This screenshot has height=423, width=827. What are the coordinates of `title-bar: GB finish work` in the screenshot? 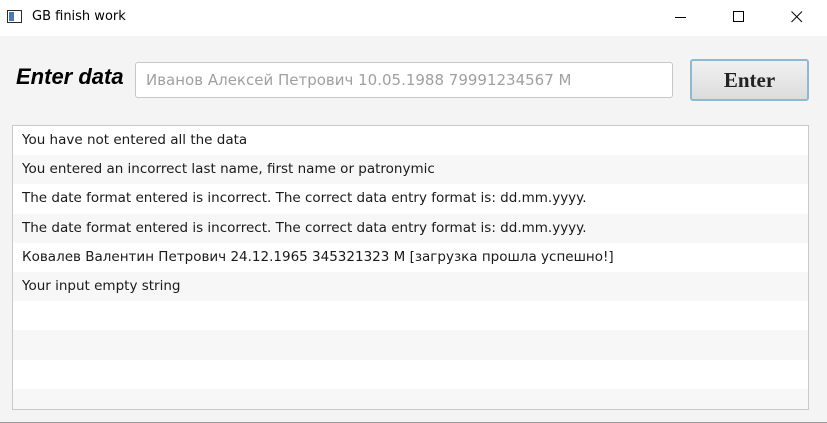 It's located at (413, 18).